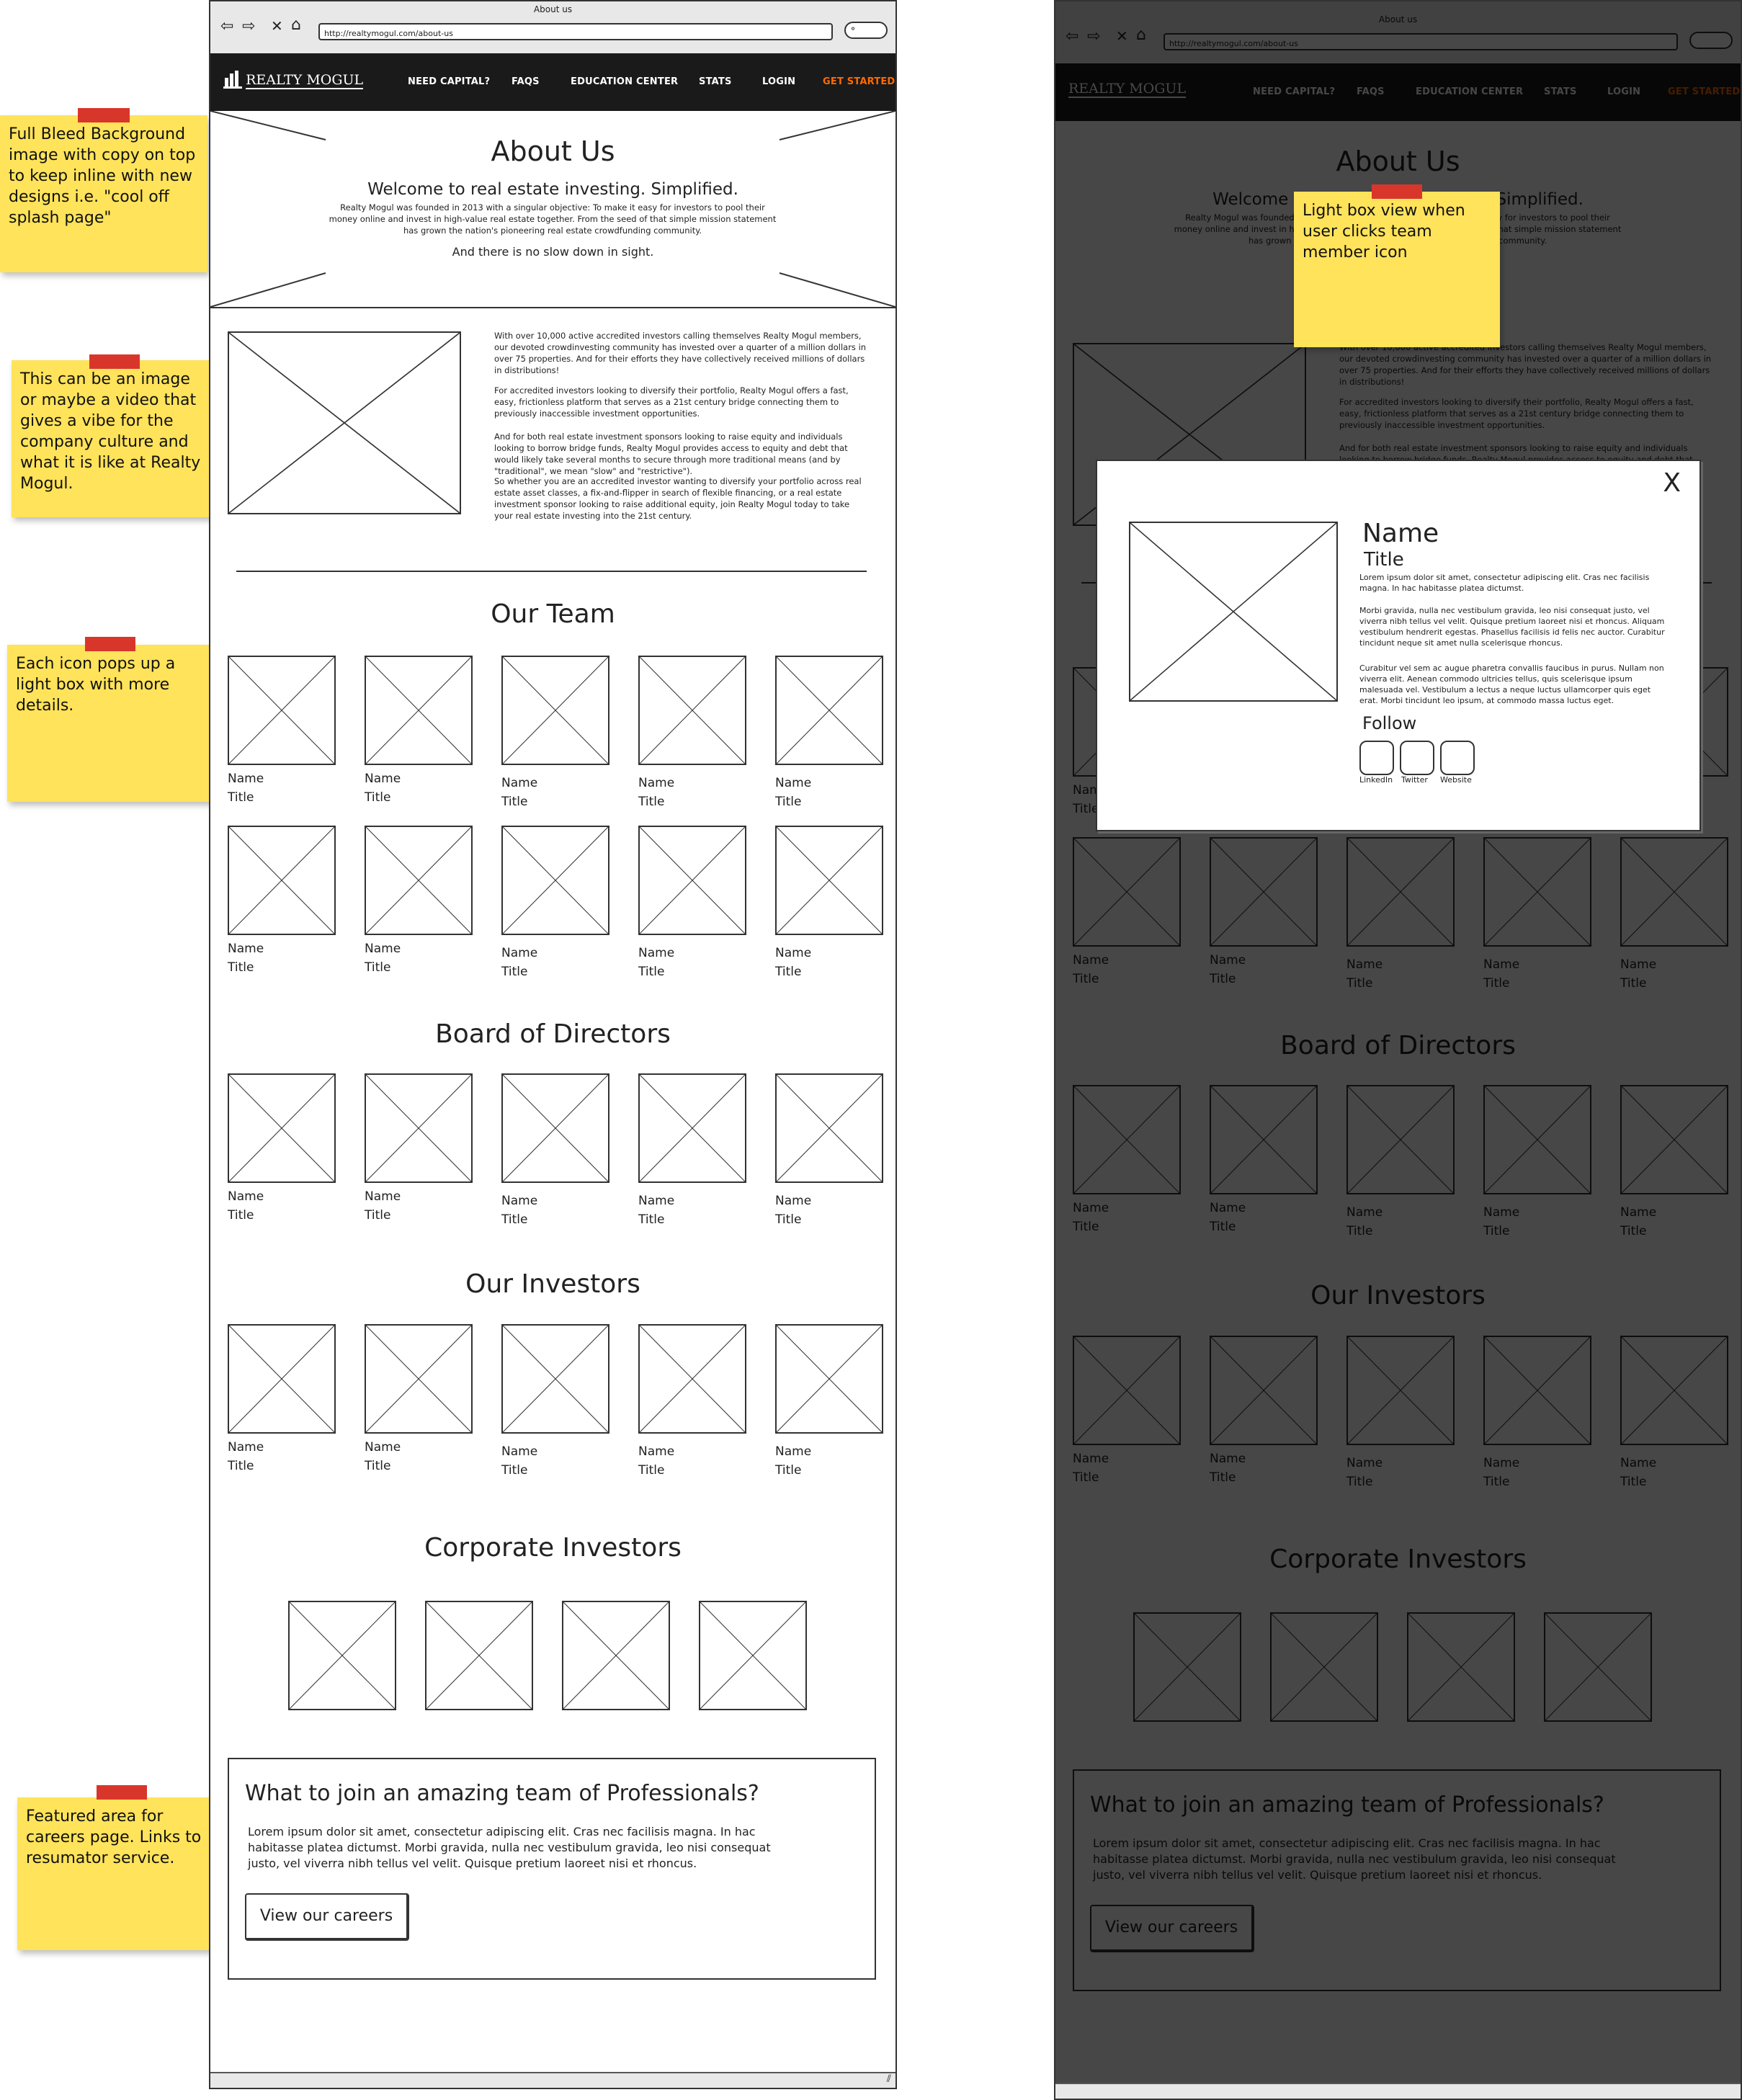  What do you see at coordinates (1457, 758) in the screenshot?
I see `website-icon` at bounding box center [1457, 758].